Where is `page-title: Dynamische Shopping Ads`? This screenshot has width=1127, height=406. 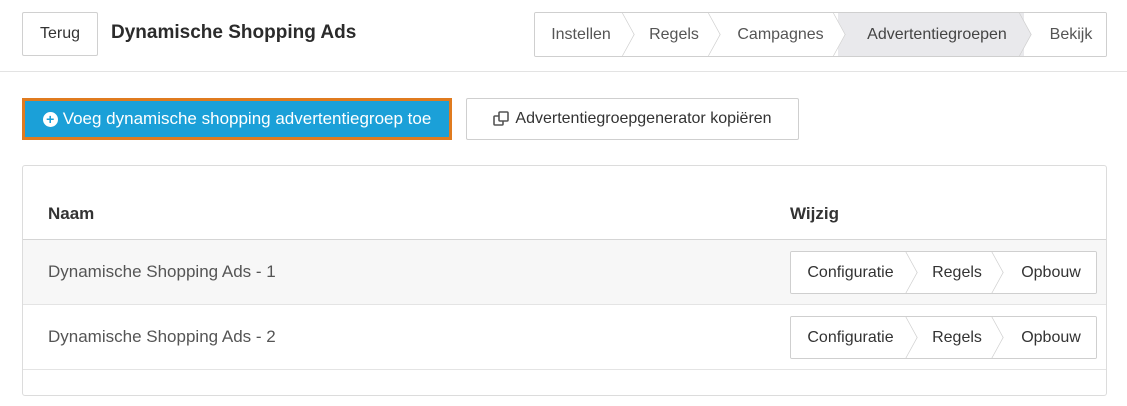
page-title: Dynamische Shopping Ads is located at coordinates (234, 32).